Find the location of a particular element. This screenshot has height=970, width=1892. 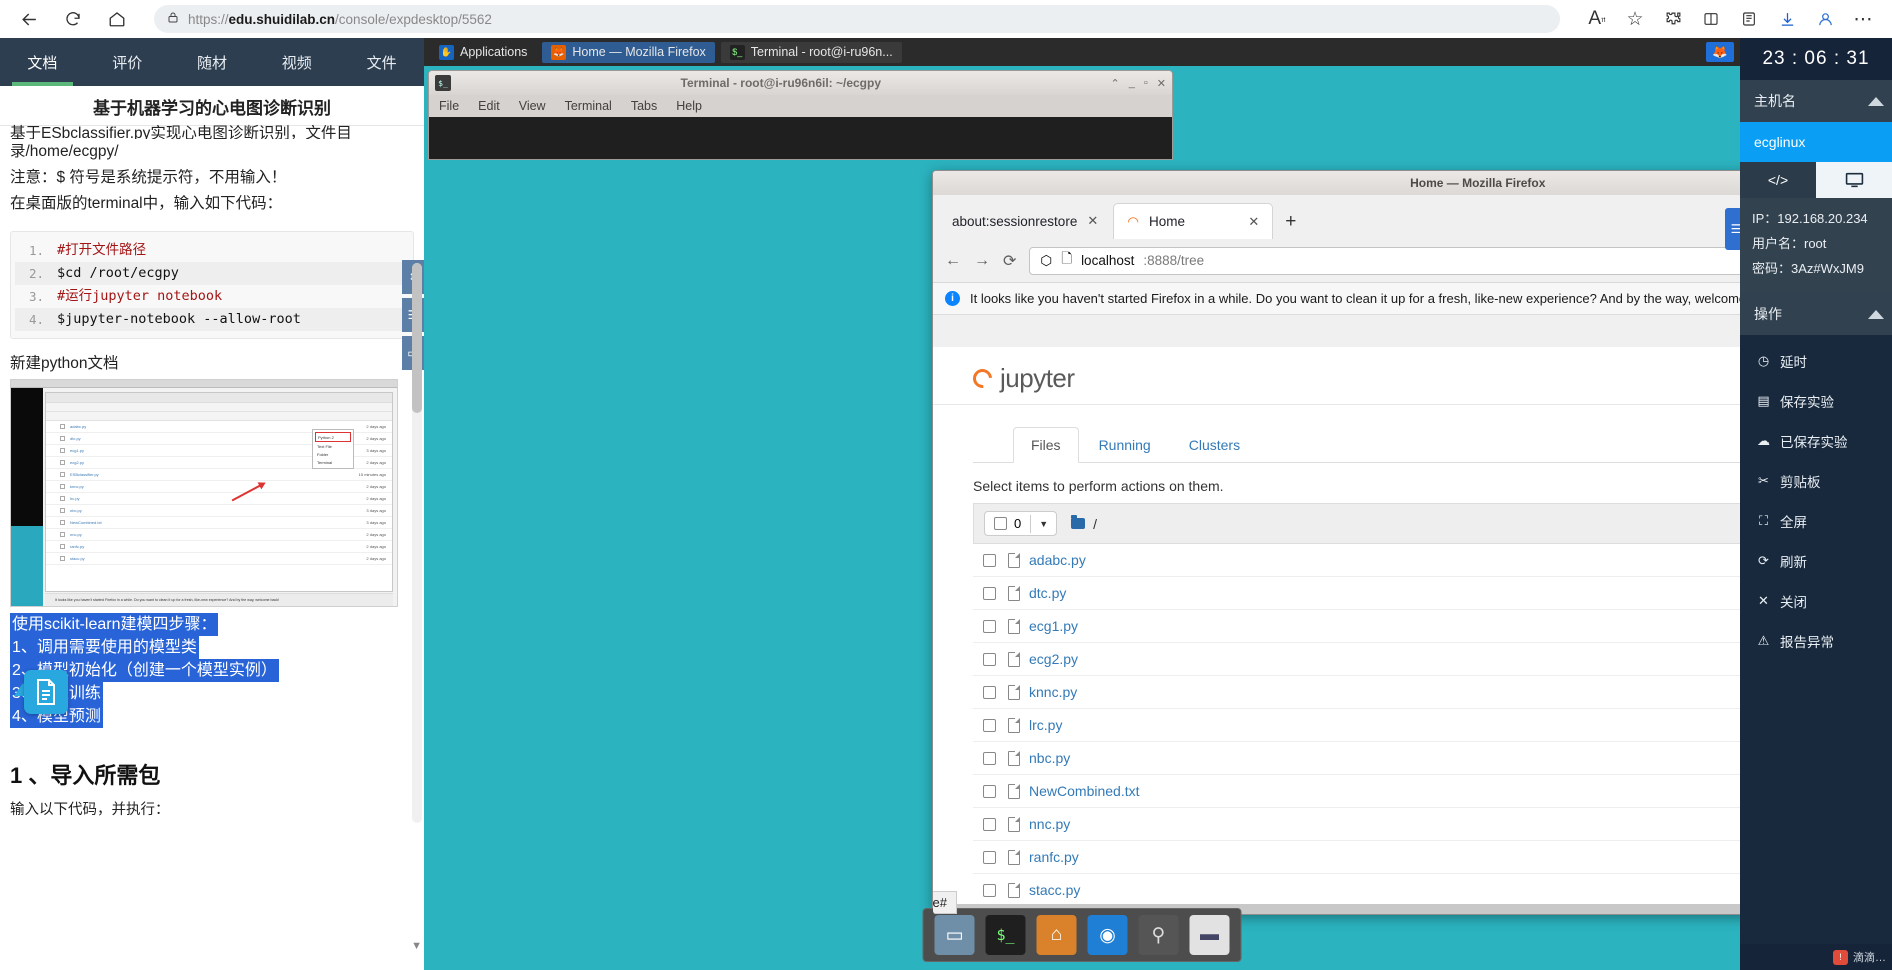

files-icon: ▬ is located at coordinates (1209, 935).